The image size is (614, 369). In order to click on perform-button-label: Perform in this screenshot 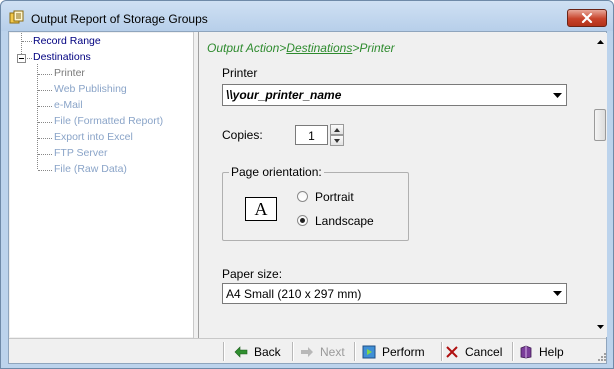, I will do `click(403, 351)`.